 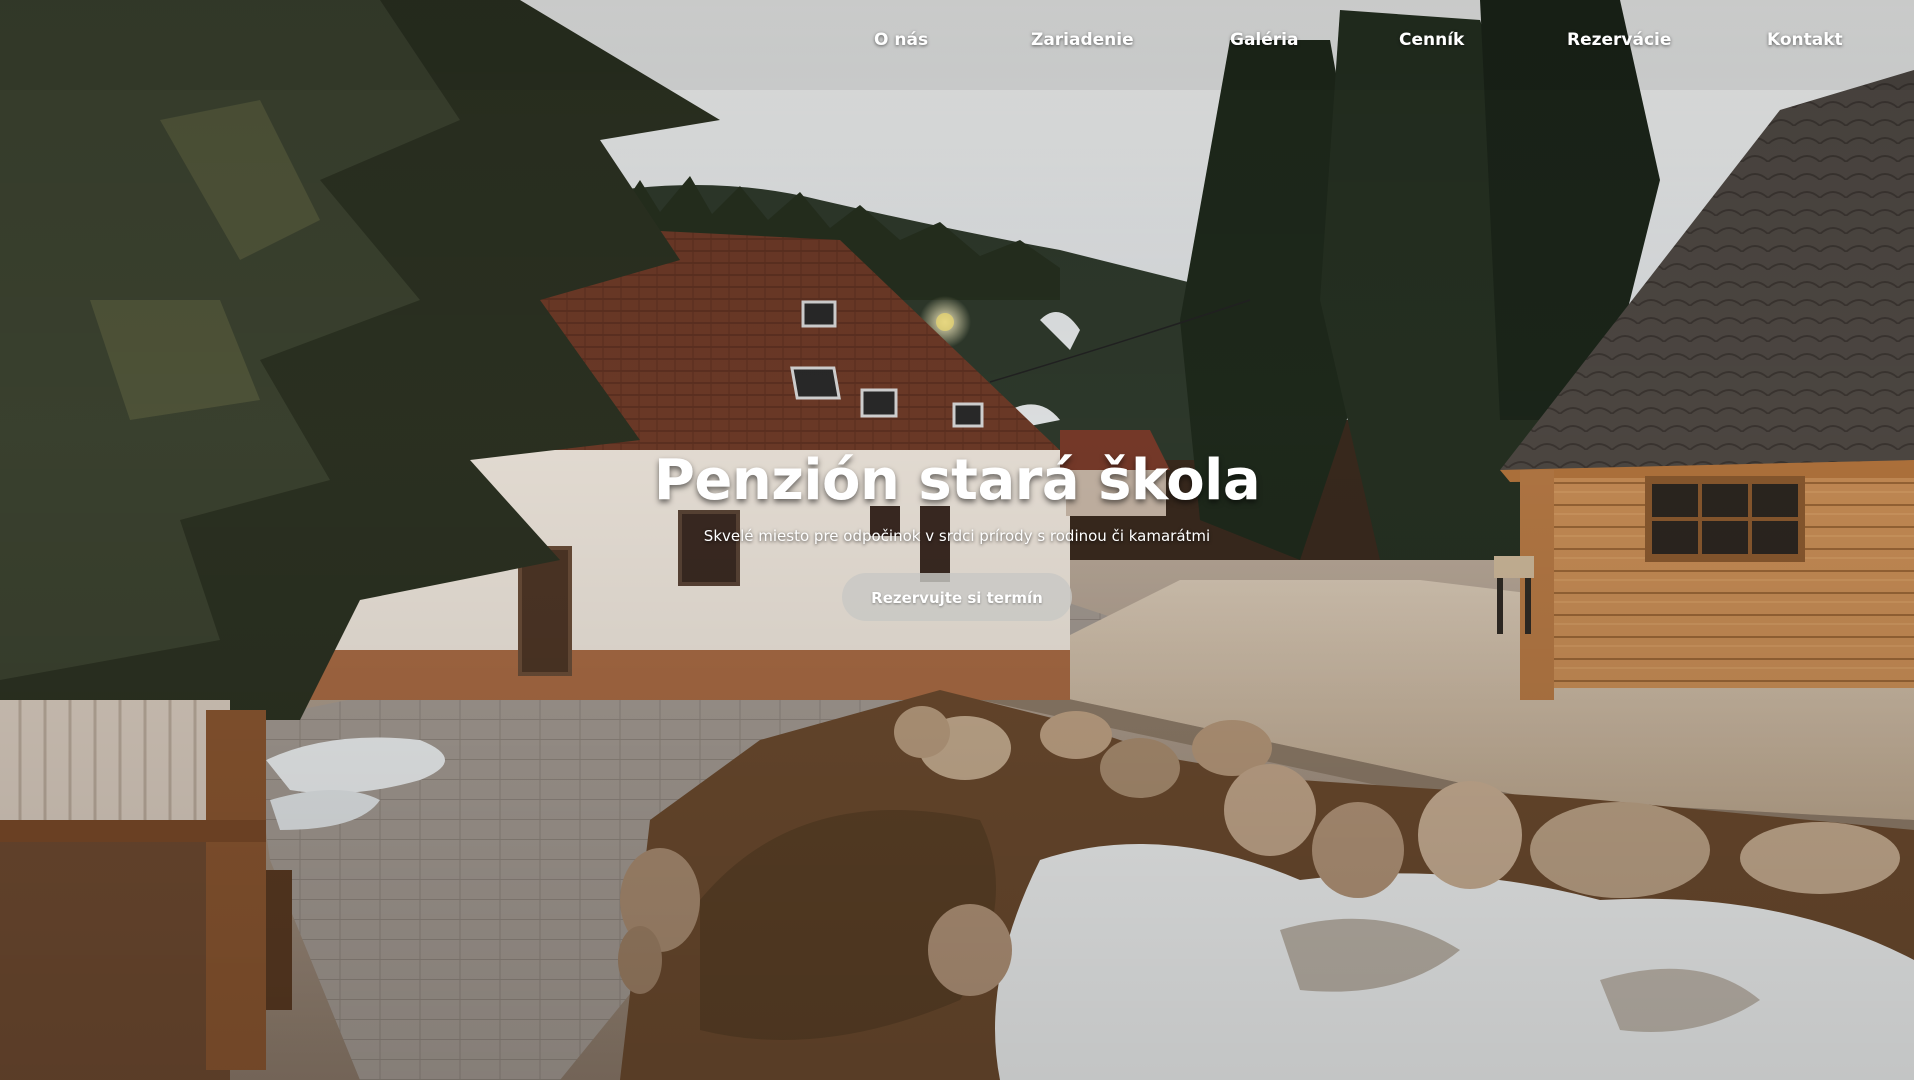 I want to click on nav-item-cennik: Cenník, so click(x=1431, y=40).